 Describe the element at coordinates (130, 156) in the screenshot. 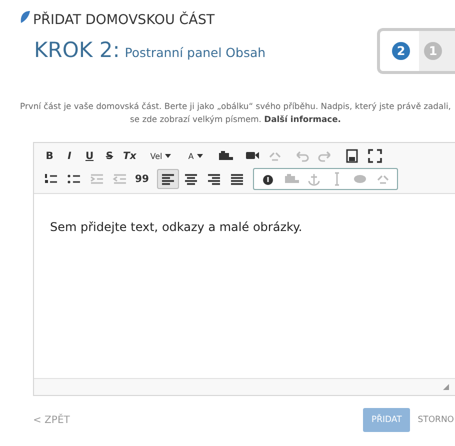

I see `format-button: Tx` at that location.